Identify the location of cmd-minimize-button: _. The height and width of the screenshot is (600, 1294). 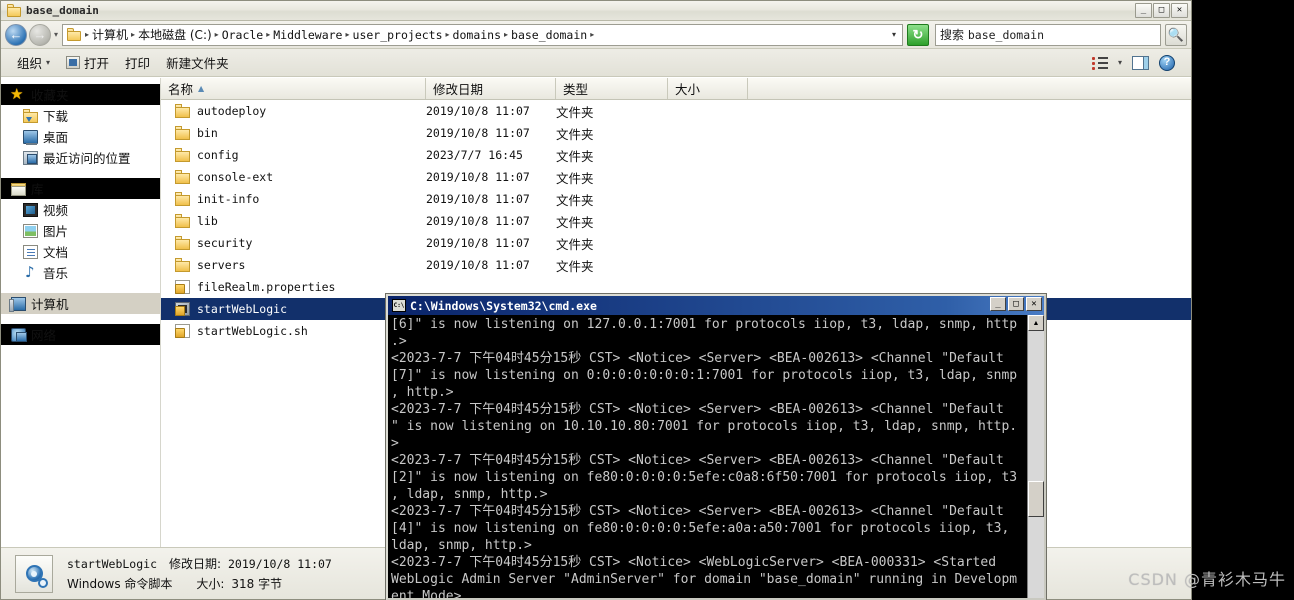
(998, 304).